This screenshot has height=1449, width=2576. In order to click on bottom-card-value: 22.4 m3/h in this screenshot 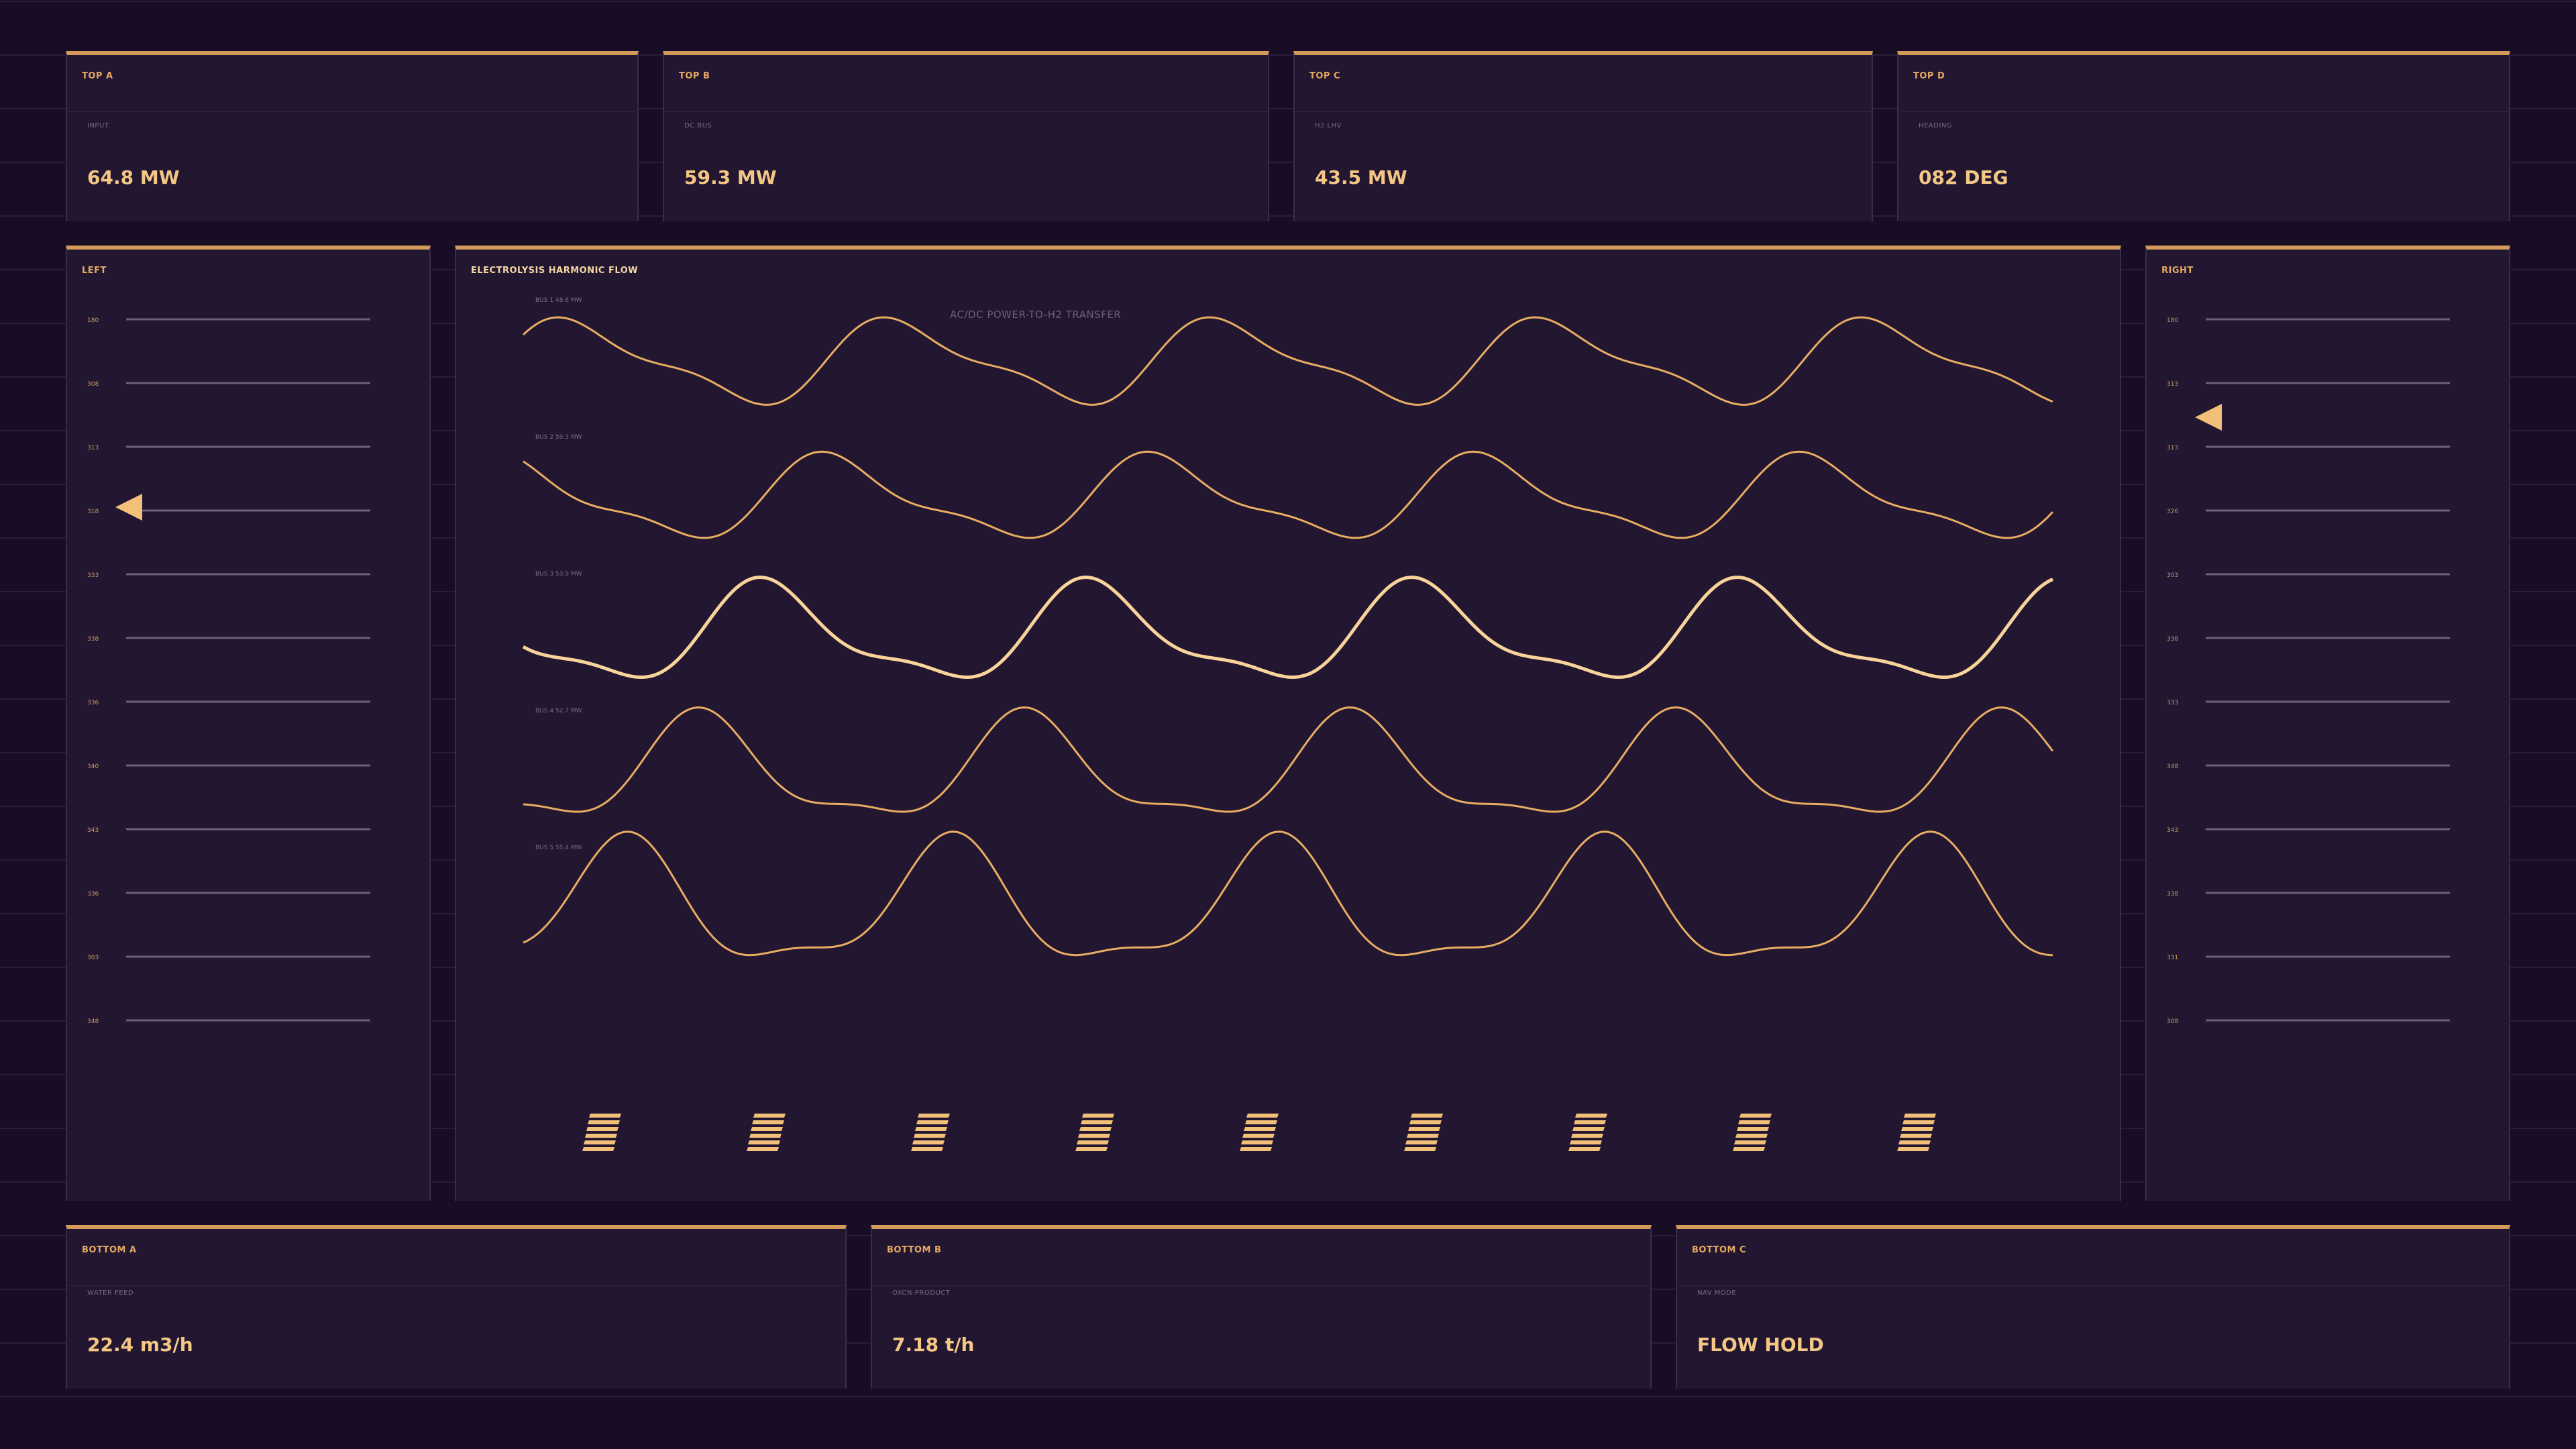, I will do `click(140, 1345)`.